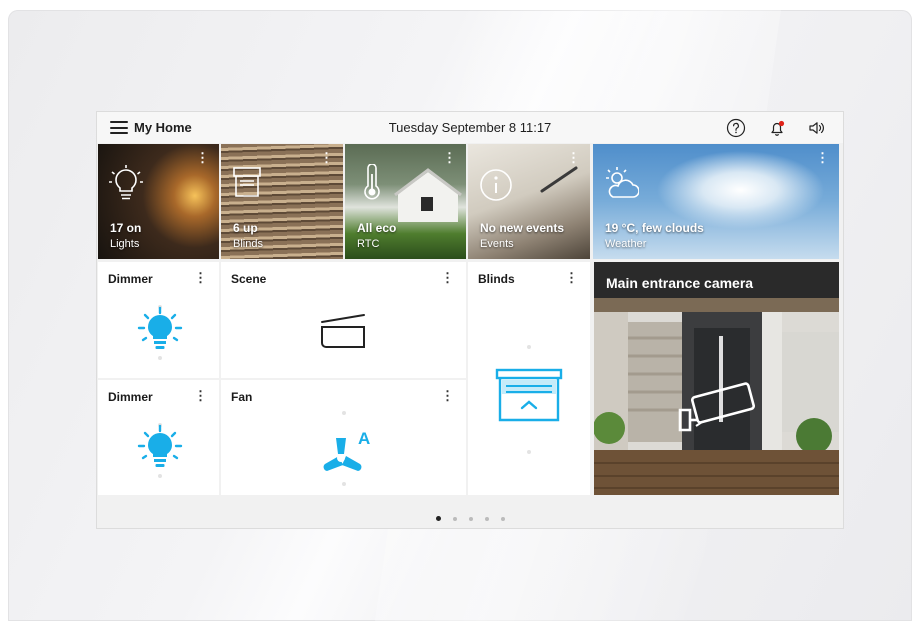 The height and width of the screenshot is (621, 920). What do you see at coordinates (626, 244) in the screenshot?
I see `weather-label: Weather` at bounding box center [626, 244].